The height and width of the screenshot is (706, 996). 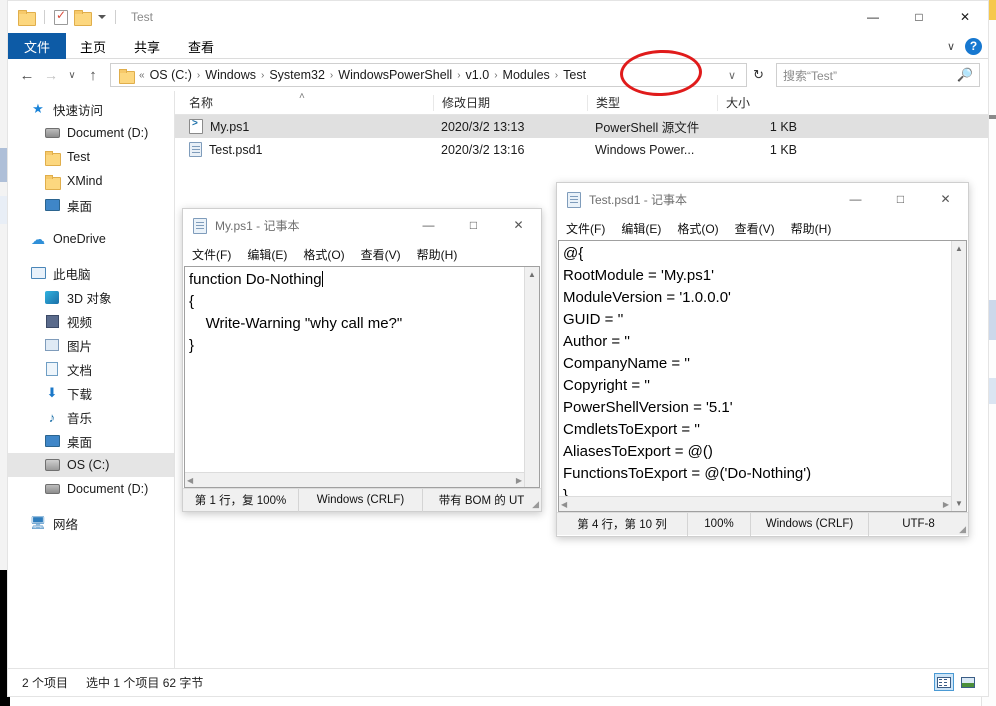 What do you see at coordinates (230, 75) in the screenshot?
I see `breadcrumb-item-windows: Windows` at bounding box center [230, 75].